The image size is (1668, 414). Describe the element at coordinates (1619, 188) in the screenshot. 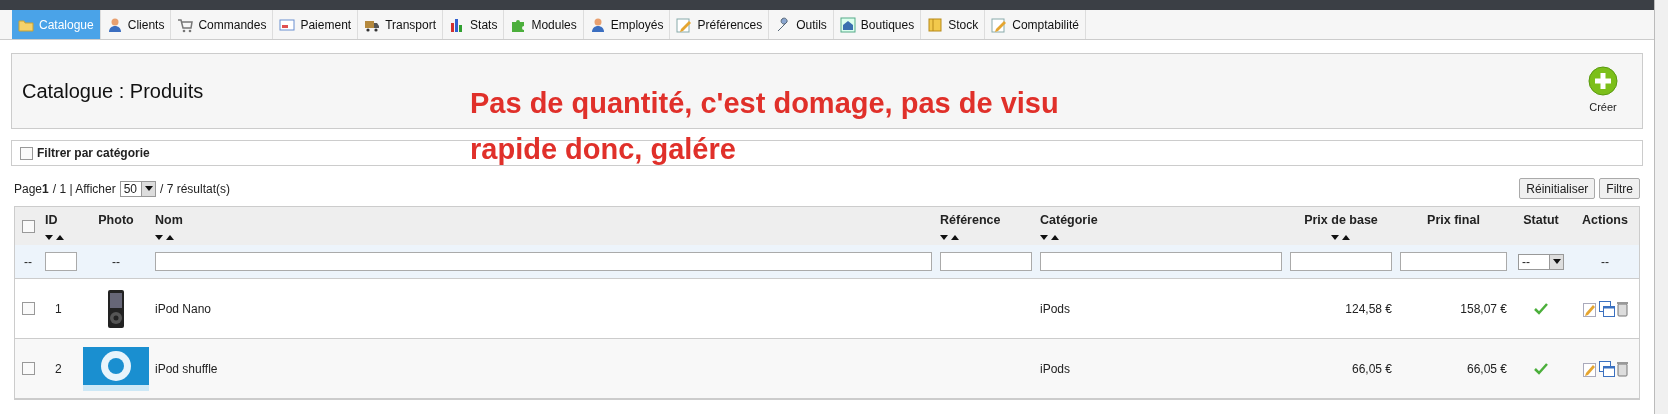

I see `toolbar-button: Filtre` at that location.